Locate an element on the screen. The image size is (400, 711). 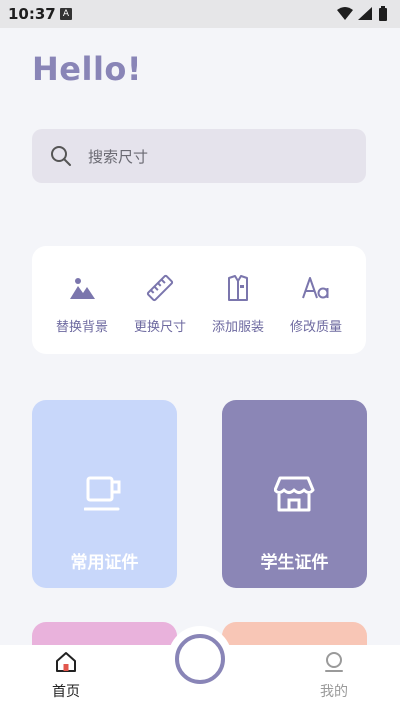
text-font-icon is located at coordinates (315, 288).